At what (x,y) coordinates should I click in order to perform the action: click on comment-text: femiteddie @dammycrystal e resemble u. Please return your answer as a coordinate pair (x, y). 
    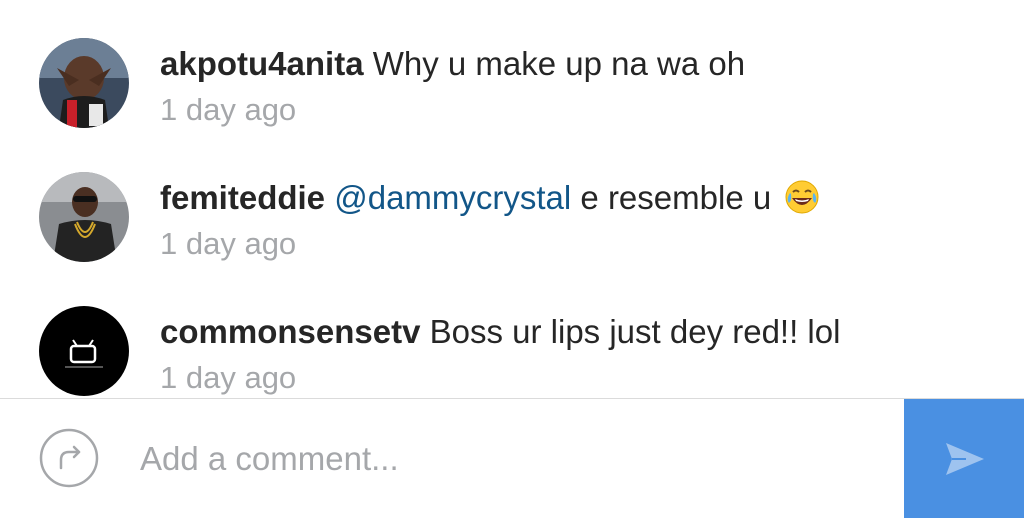
    Looking at the image, I should click on (490, 198).